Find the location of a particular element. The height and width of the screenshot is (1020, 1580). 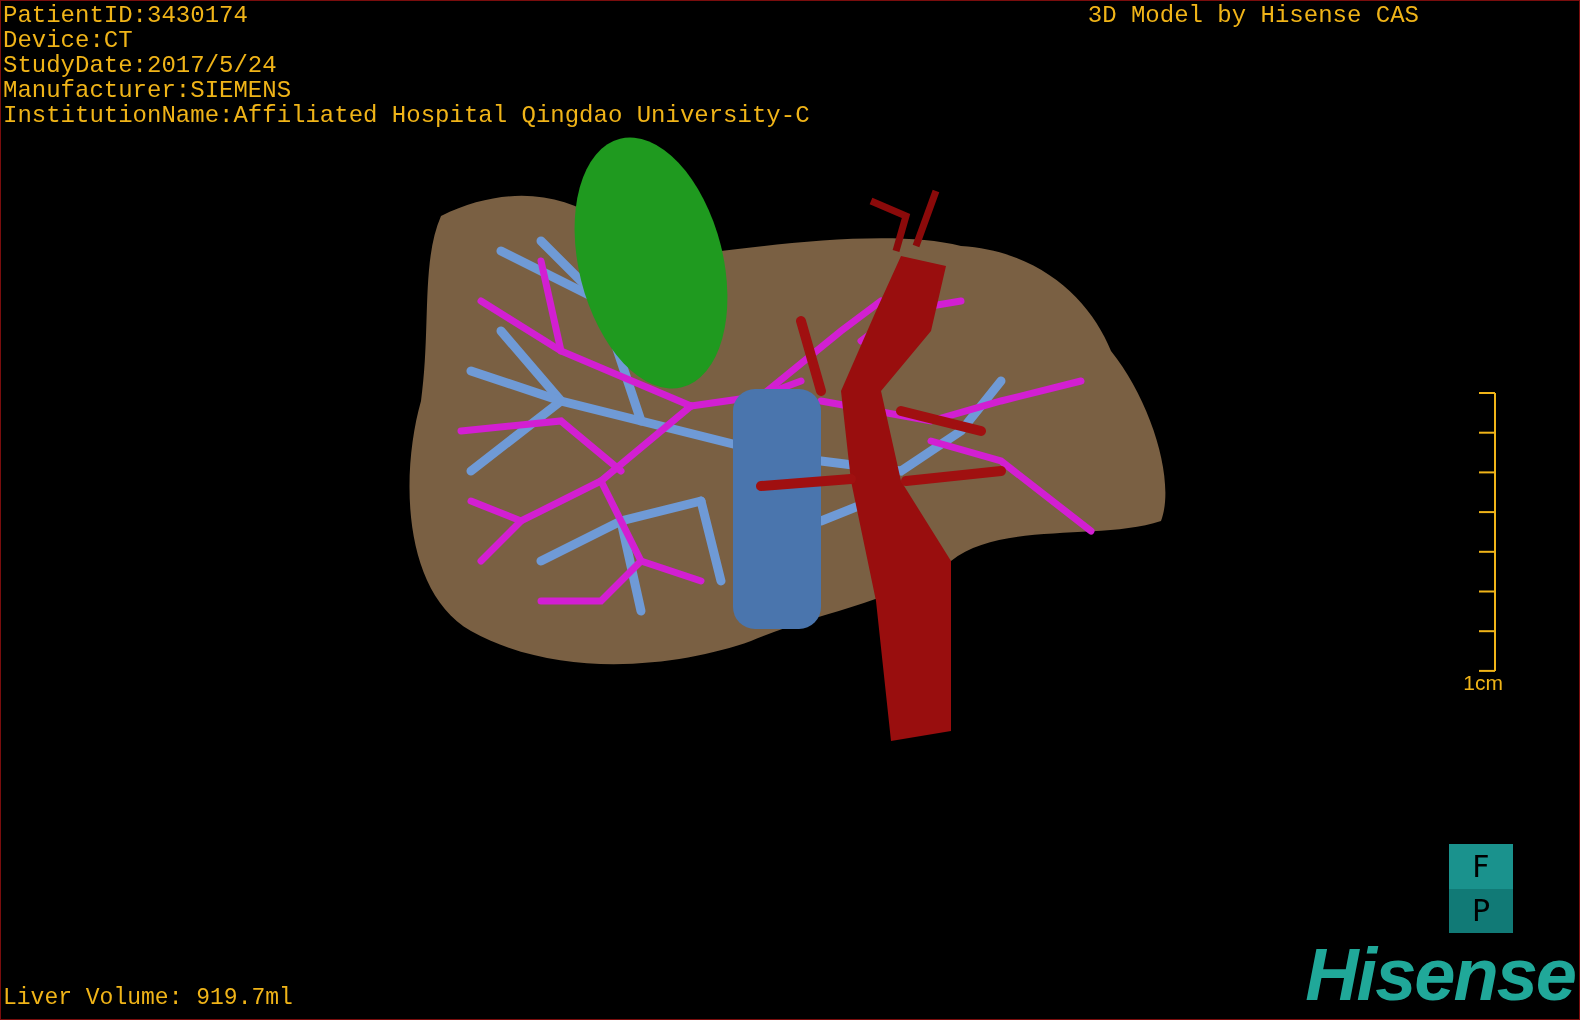

study-info-text: InstitutionName:Affiliated Hospital Qingdao University-C is located at coordinates (406, 115).